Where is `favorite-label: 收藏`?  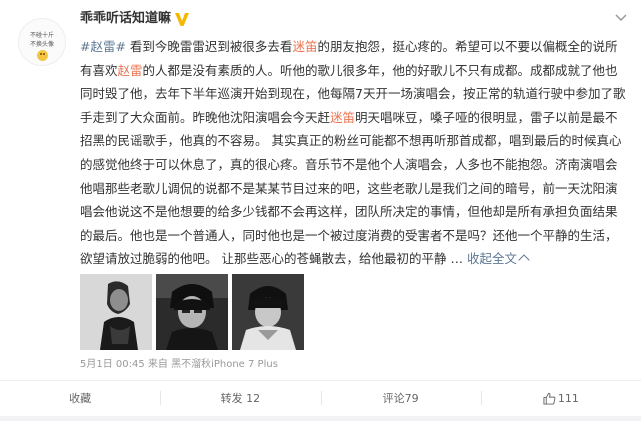
favorite-label: 收藏 is located at coordinates (80, 398).